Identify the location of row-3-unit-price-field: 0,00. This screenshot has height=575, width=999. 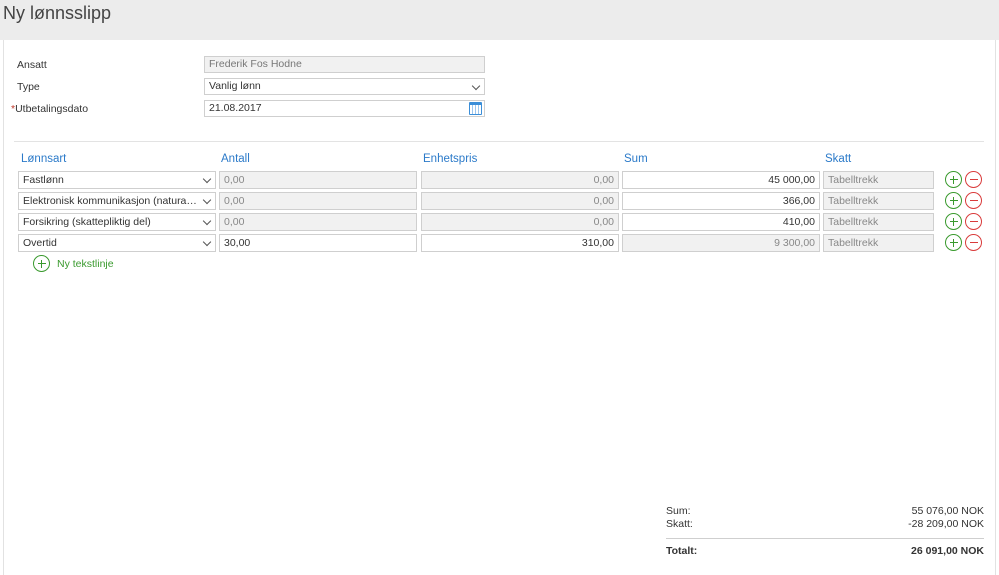
(520, 222).